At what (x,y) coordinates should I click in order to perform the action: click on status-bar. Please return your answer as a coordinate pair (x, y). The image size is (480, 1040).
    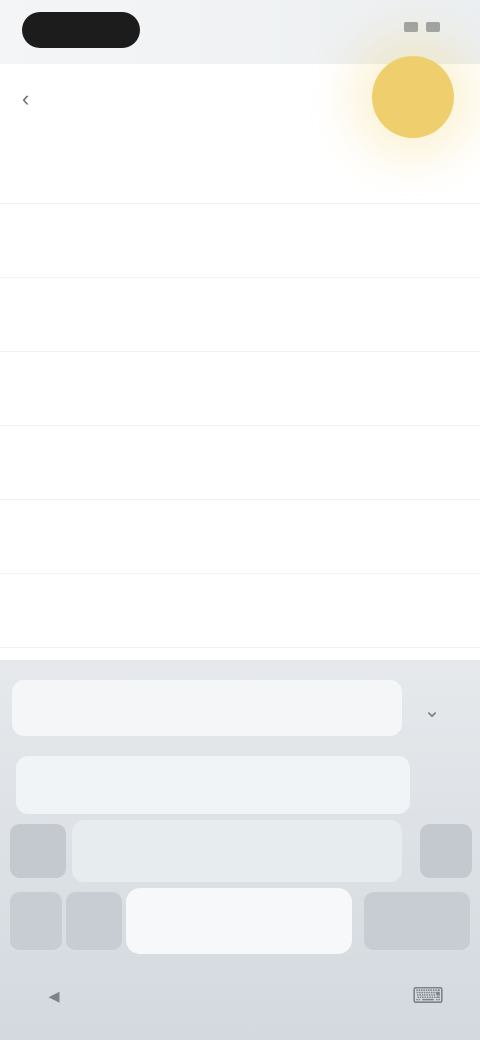
    Looking at the image, I should click on (240, 32).